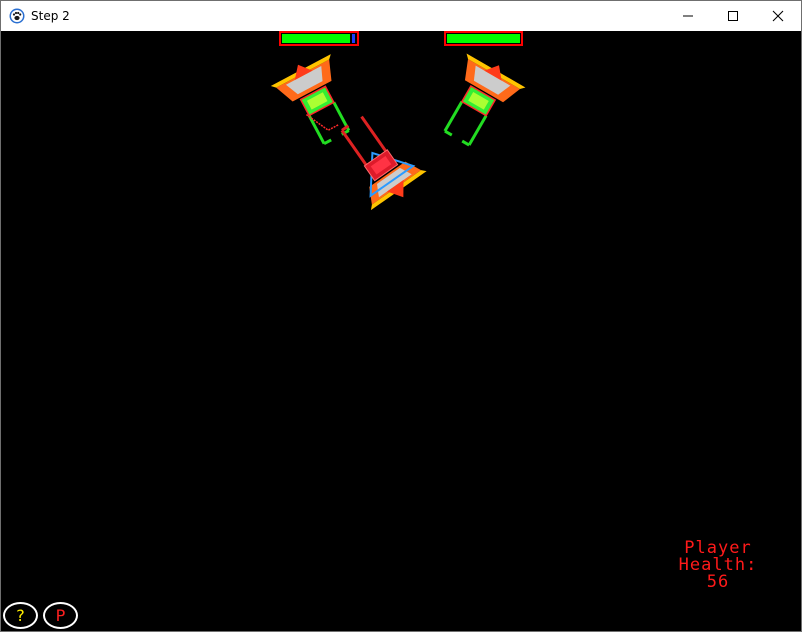  I want to click on close-button, so click(778, 16).